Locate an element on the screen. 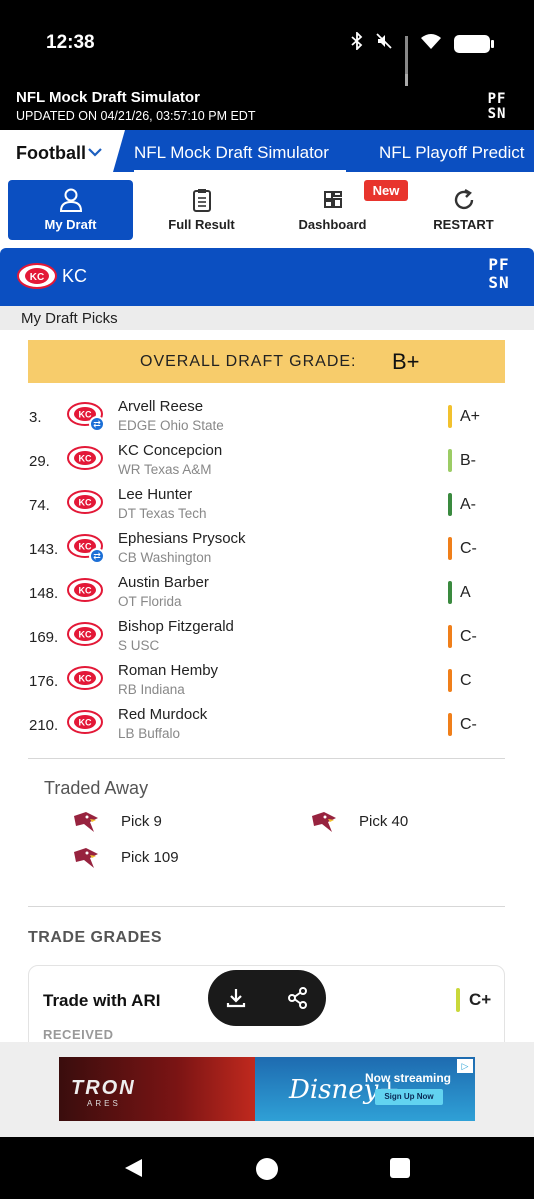 The image size is (534, 1199). new-badge: New is located at coordinates (386, 190).